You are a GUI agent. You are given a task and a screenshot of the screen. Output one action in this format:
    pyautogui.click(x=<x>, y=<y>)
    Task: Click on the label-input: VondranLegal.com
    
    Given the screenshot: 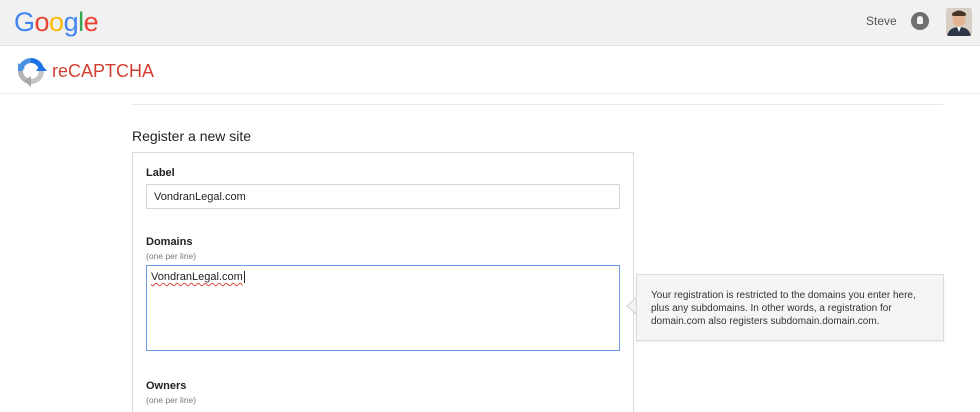 What is the action you would take?
    pyautogui.click(x=383, y=196)
    